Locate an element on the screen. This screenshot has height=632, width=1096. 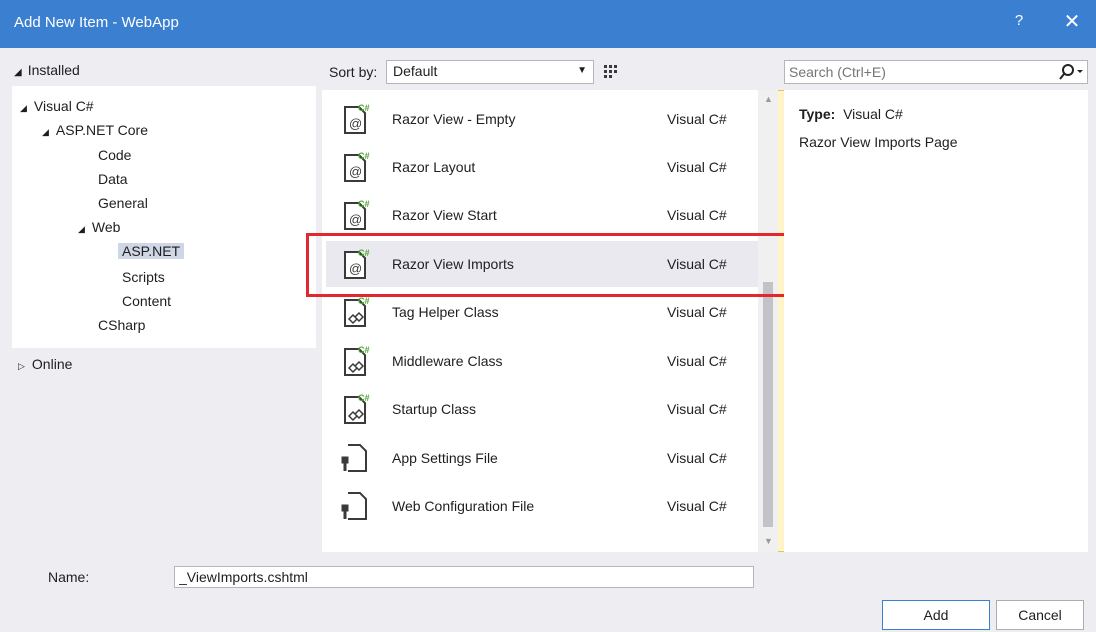
scroll-down-arrow-icon: ▼ is located at coordinates (768, 541).